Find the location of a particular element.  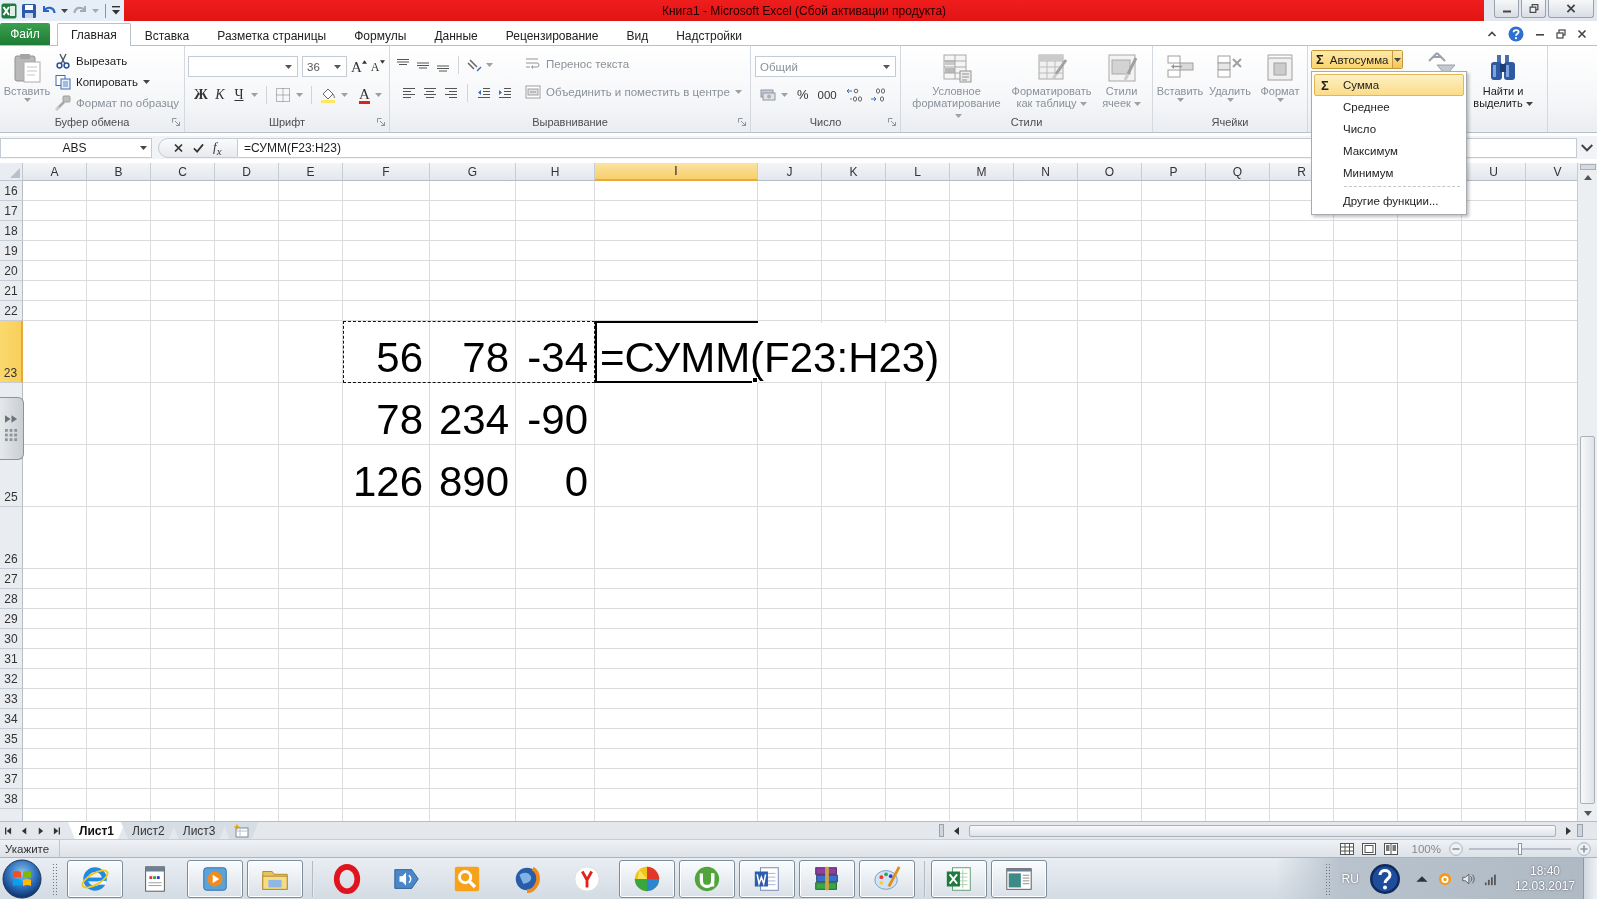

font-color-button: A is located at coordinates (364, 95).